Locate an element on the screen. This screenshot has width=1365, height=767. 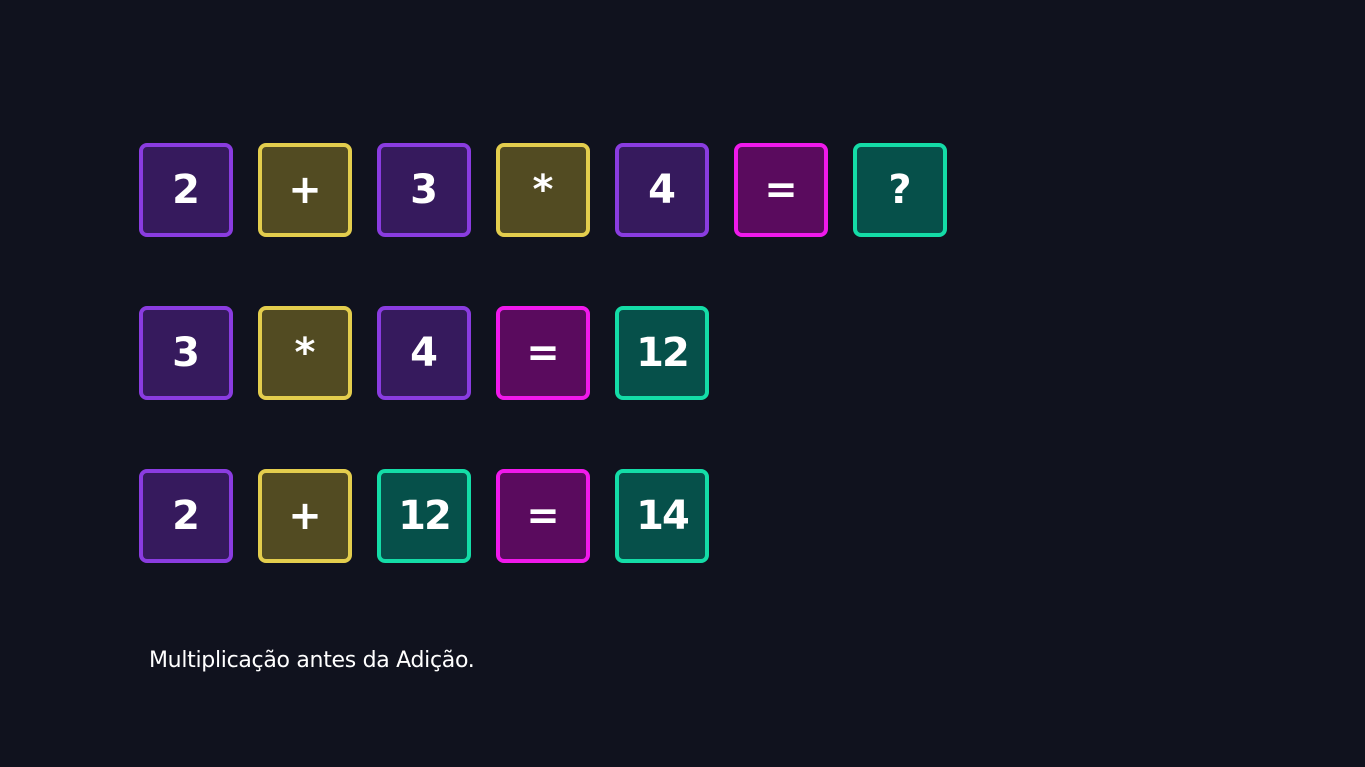
expression-row-addition-step: 2 + 12 = 14 is located at coordinates (424, 516).